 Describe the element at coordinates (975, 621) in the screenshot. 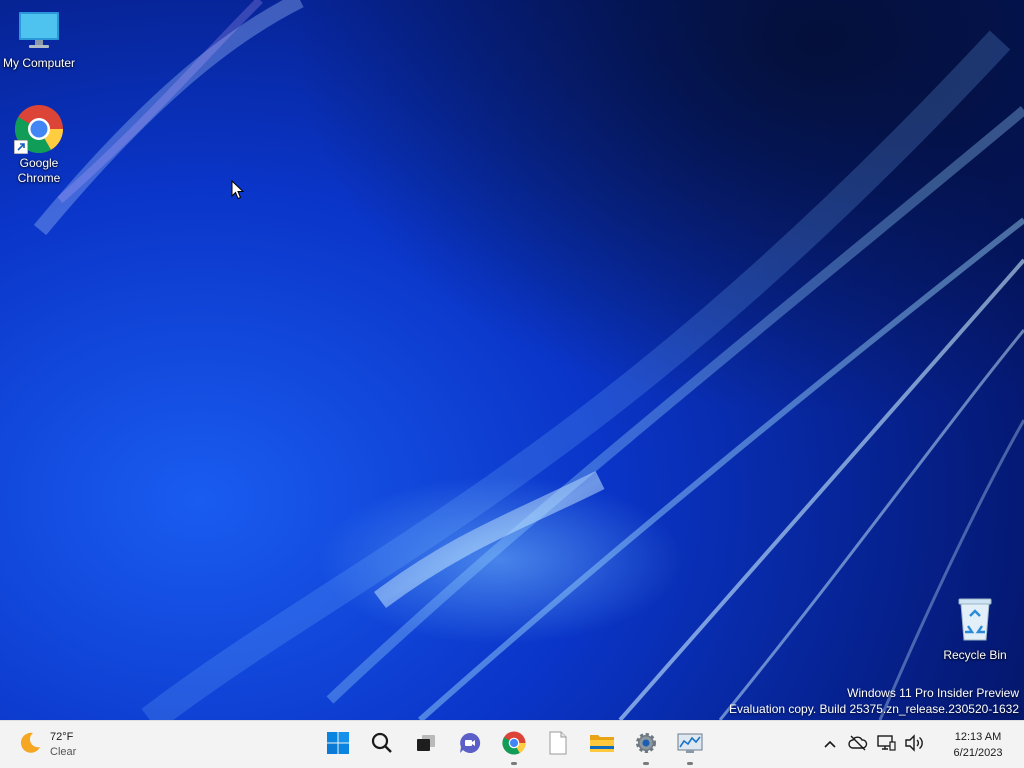

I see `recycle-bin-icon` at that location.